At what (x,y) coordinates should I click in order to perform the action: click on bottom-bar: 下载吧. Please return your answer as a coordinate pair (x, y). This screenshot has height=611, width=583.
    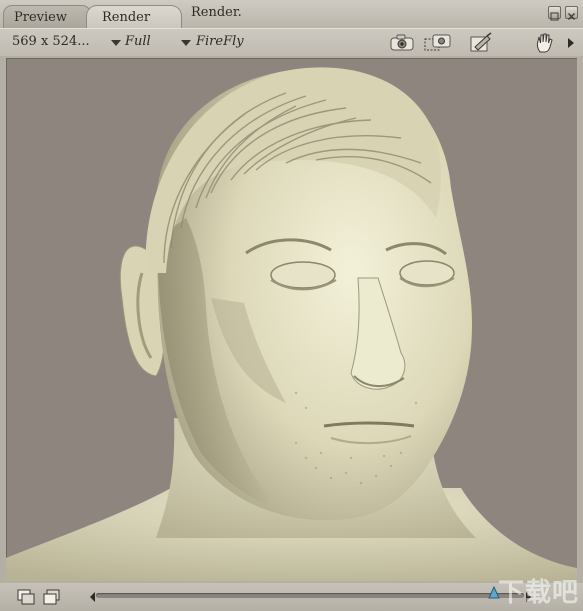
    Looking at the image, I should click on (291, 594).